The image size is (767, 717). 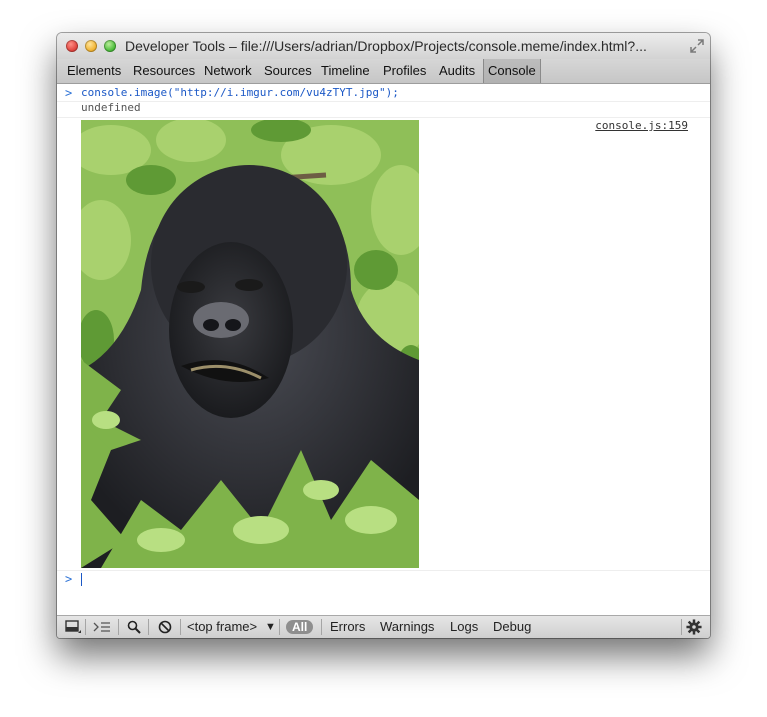 What do you see at coordinates (300, 627) in the screenshot?
I see `filter-all: All` at bounding box center [300, 627].